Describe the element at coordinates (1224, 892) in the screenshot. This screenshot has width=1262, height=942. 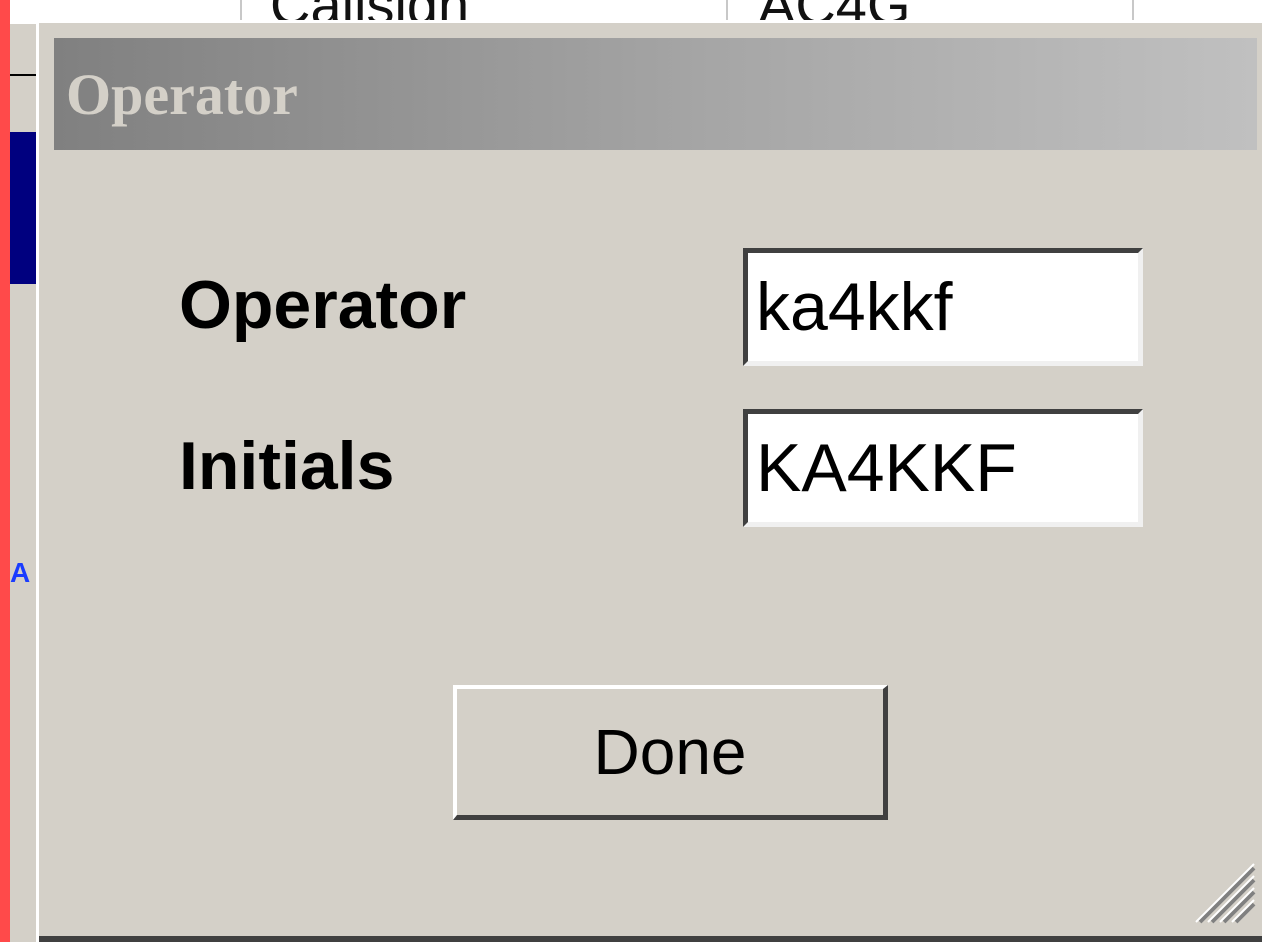
I see `resize-grip-icon` at that location.